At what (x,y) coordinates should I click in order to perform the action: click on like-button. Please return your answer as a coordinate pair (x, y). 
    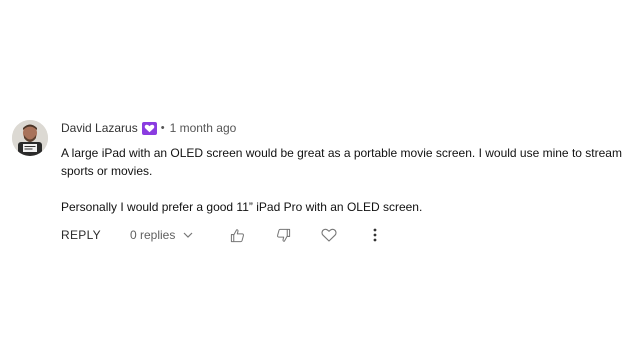
    Looking at the image, I should click on (237, 235).